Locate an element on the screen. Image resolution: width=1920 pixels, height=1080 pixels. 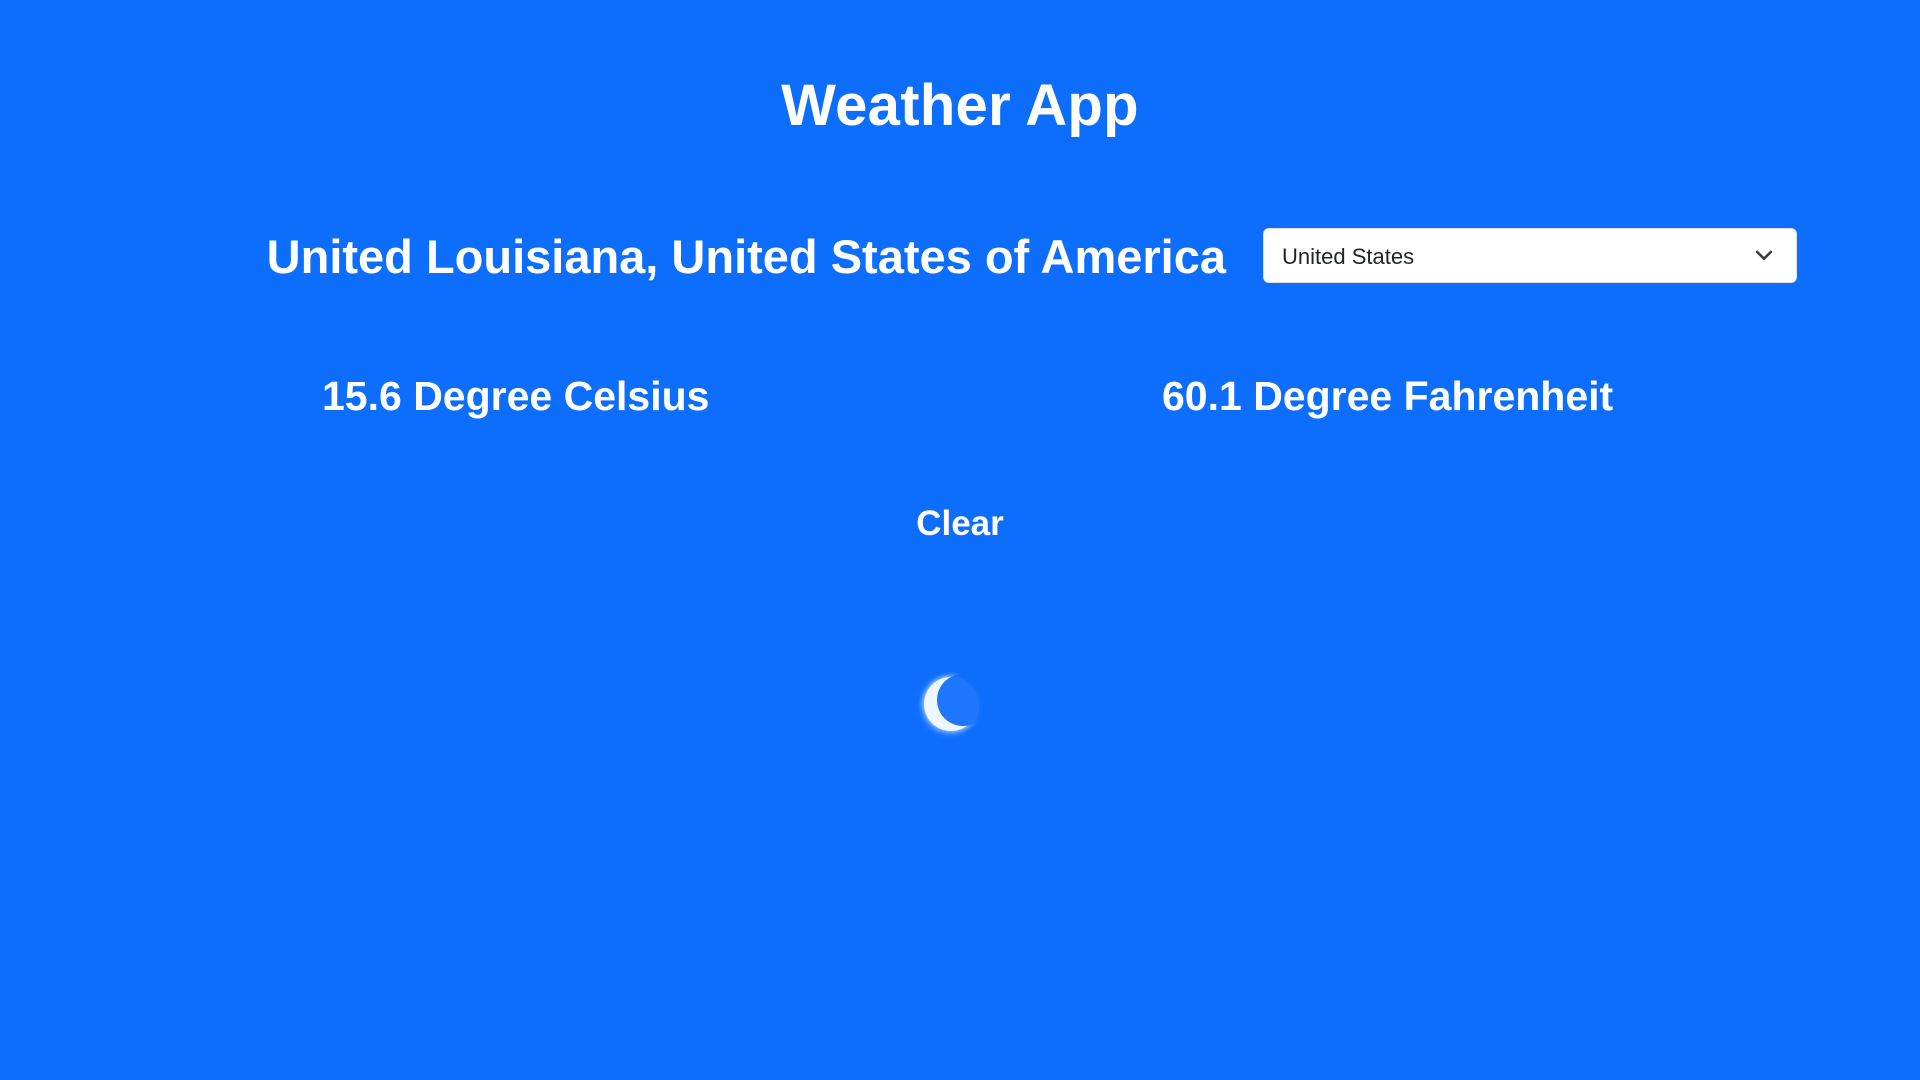
moon-icon is located at coordinates (949, 706).